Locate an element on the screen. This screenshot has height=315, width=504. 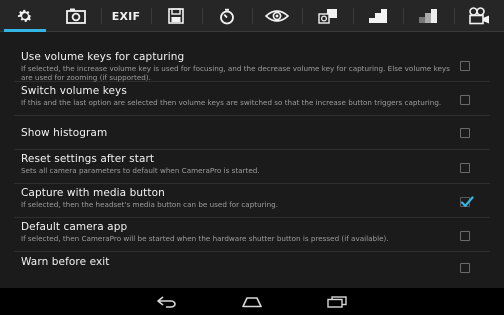
pref-title: Warn before exit is located at coordinates (65, 262).